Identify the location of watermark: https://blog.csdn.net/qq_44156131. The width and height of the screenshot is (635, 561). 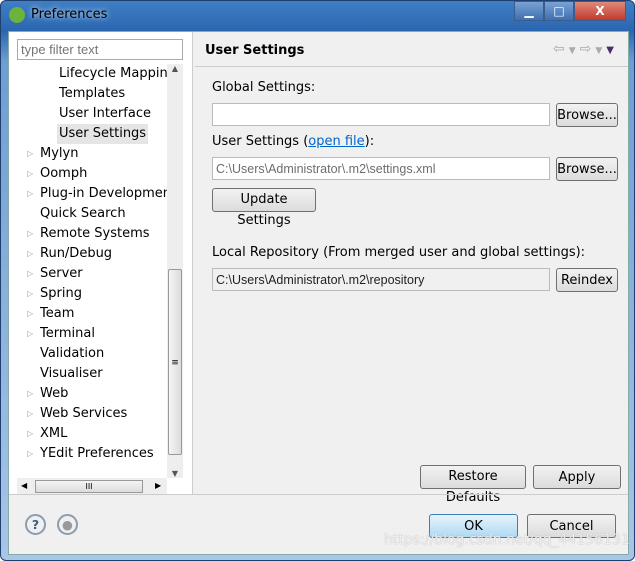
(507, 540).